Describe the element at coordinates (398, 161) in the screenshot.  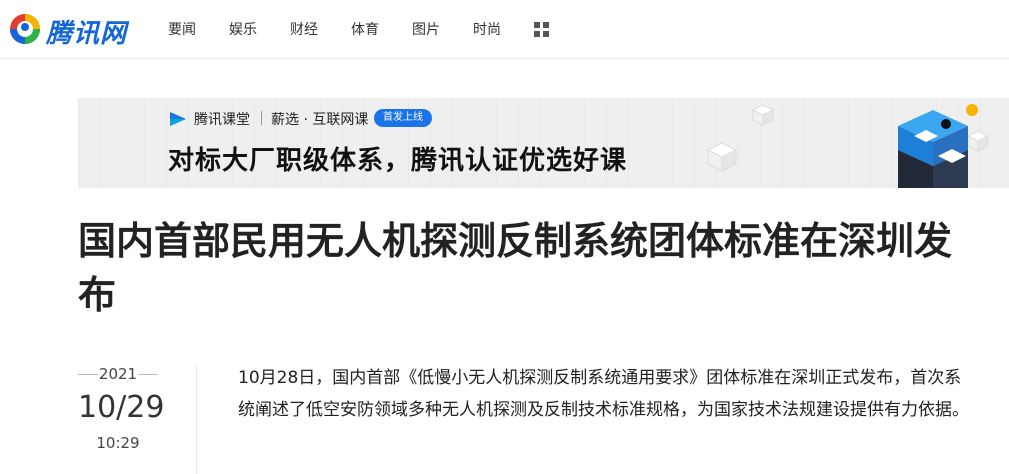
I see `banner-headline: 对标大厂职级体系，腾讯认证优选好课` at that location.